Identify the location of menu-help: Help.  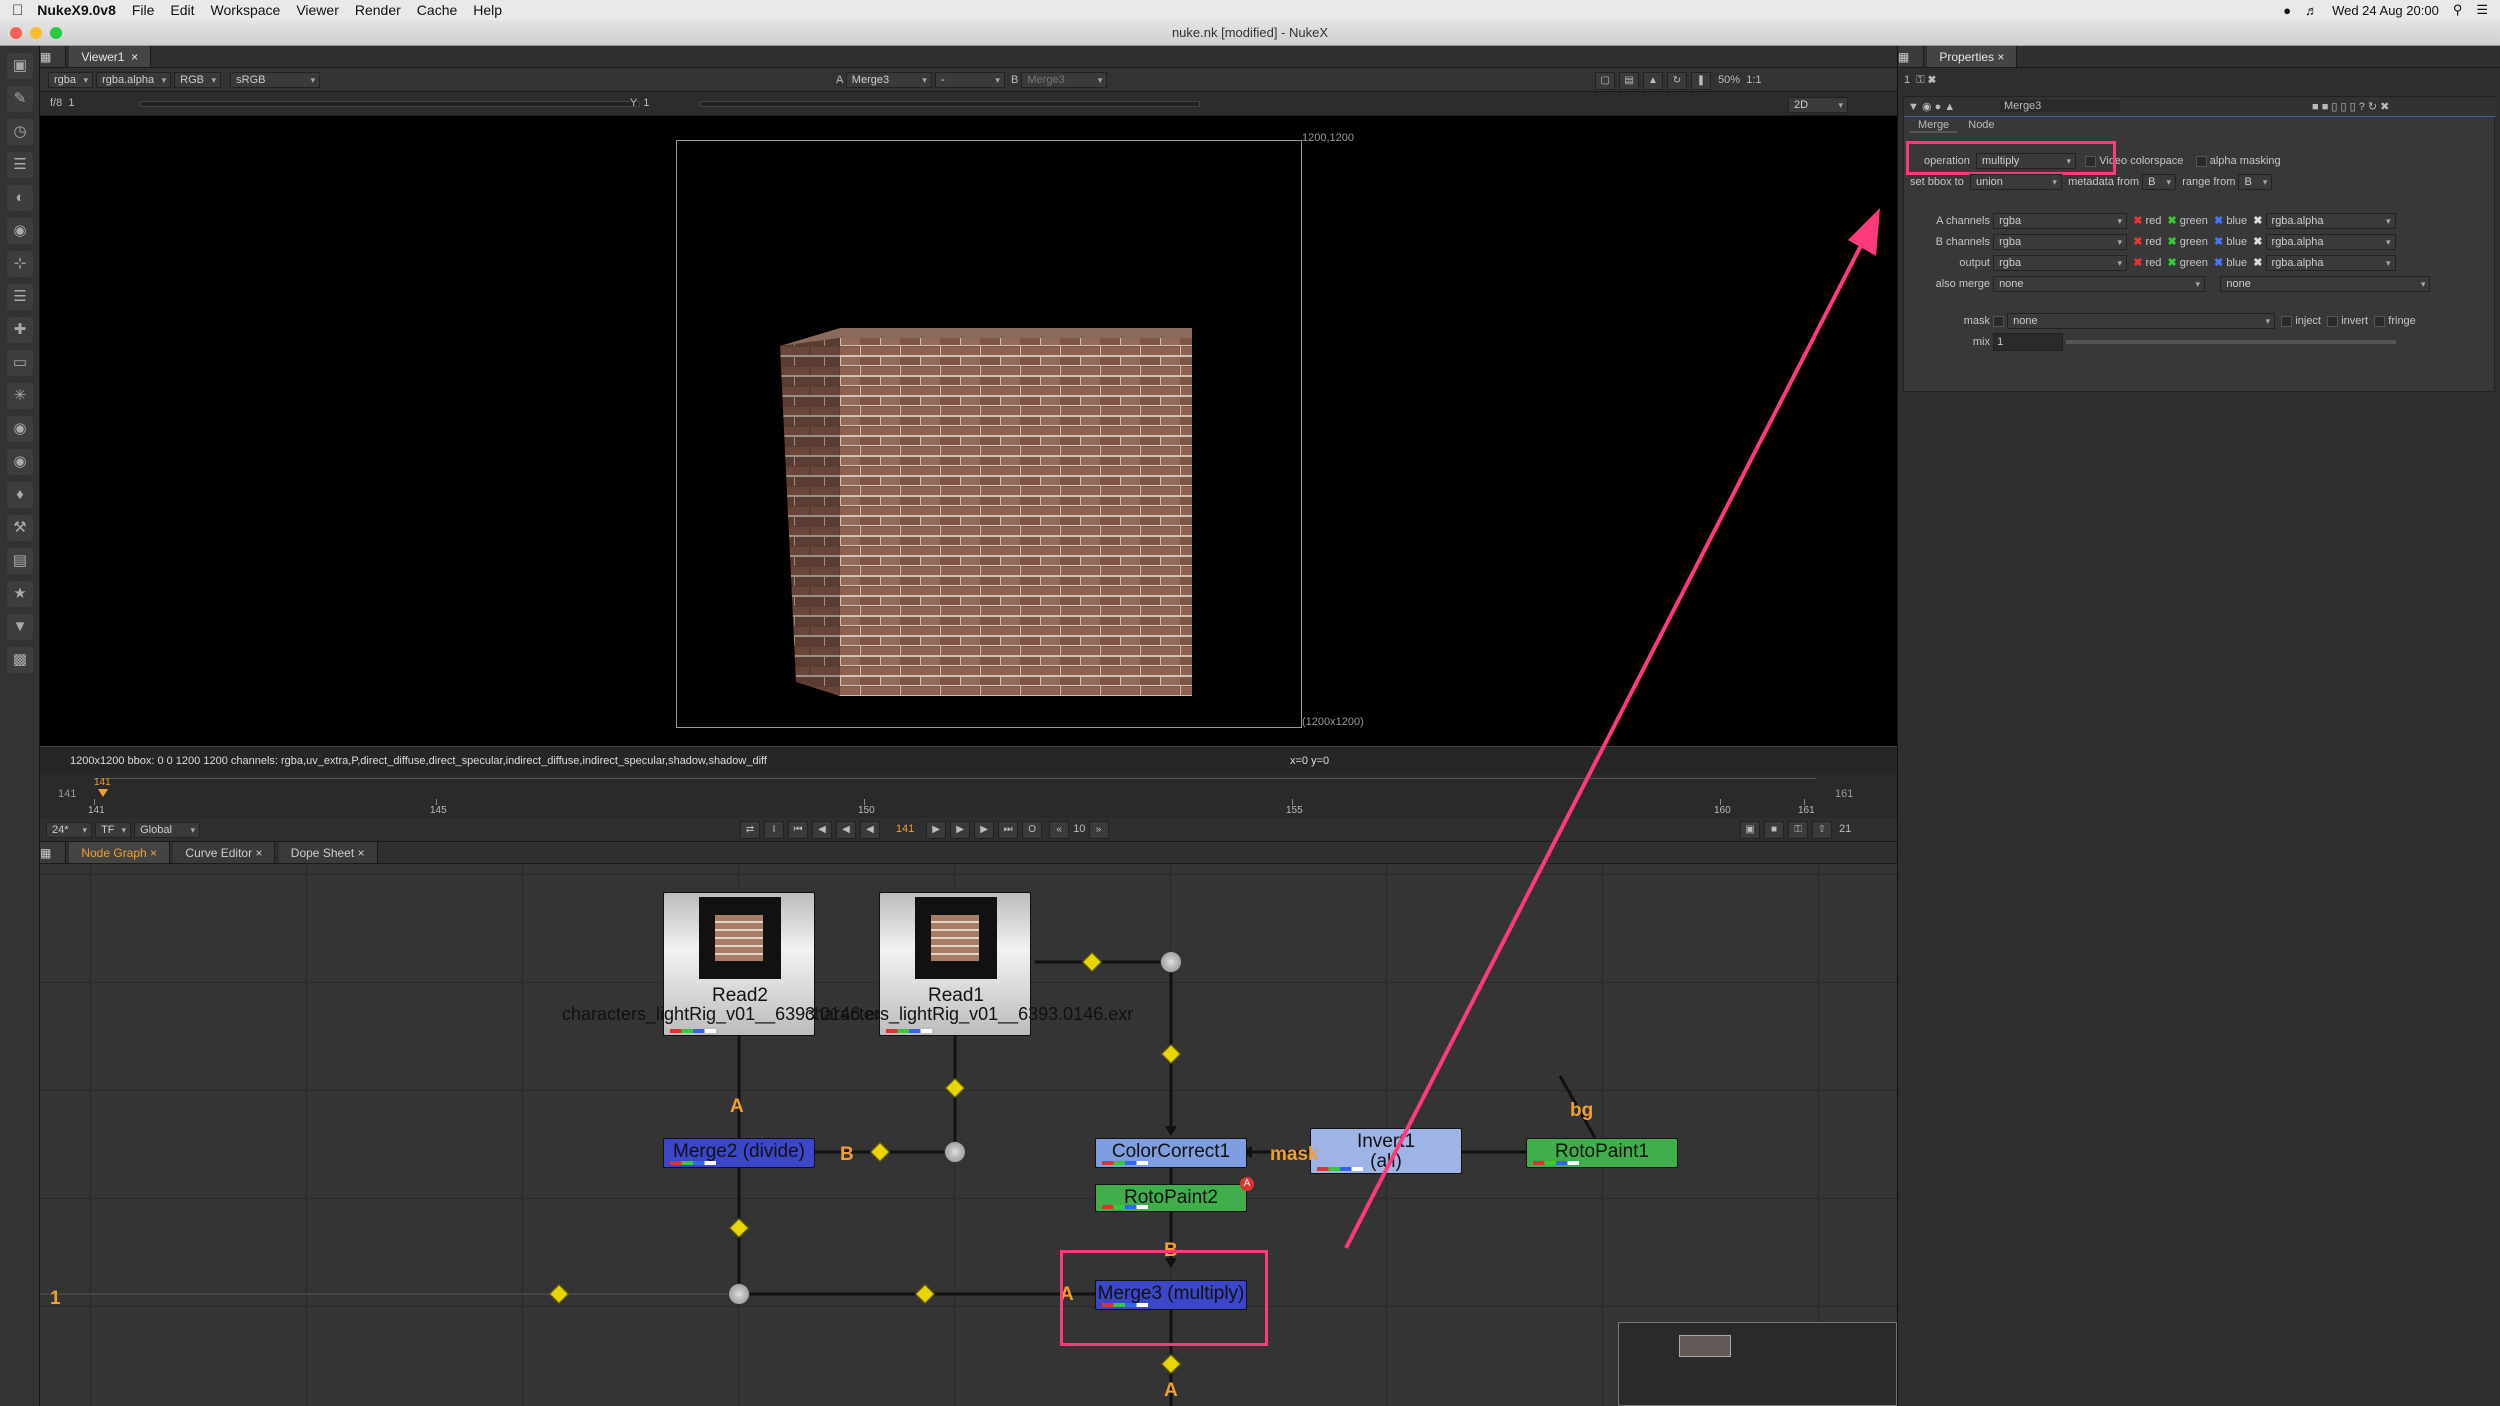
(487, 10).